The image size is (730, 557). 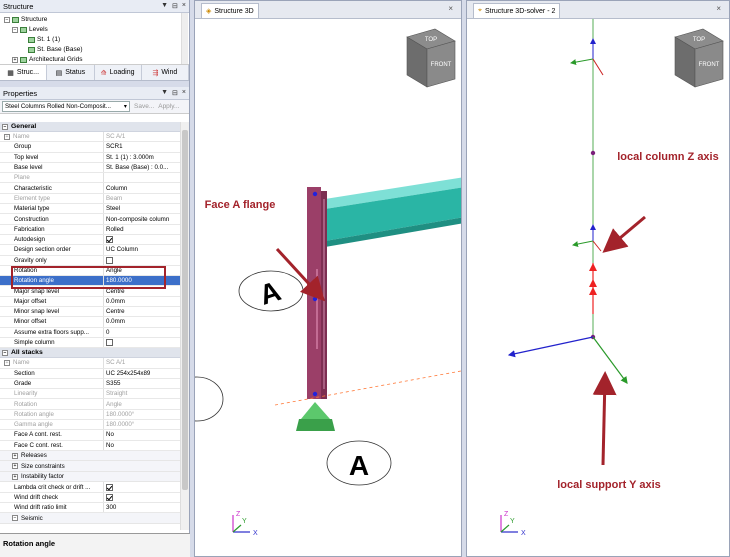 I want to click on property-row-assume-extra-floors-supp: Assume extra floors supp... 0, so click(x=90, y=332).